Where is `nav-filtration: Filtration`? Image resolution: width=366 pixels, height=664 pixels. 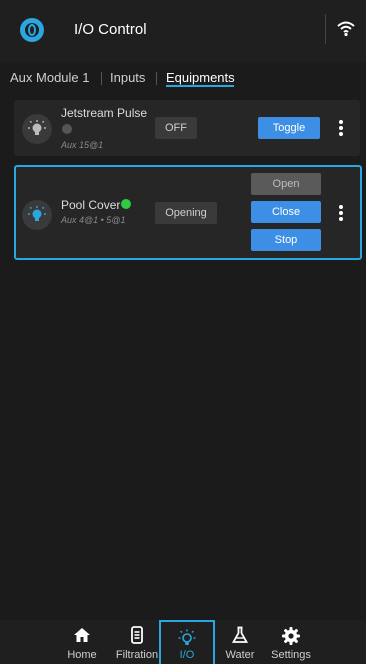 nav-filtration: Filtration is located at coordinates (137, 642).